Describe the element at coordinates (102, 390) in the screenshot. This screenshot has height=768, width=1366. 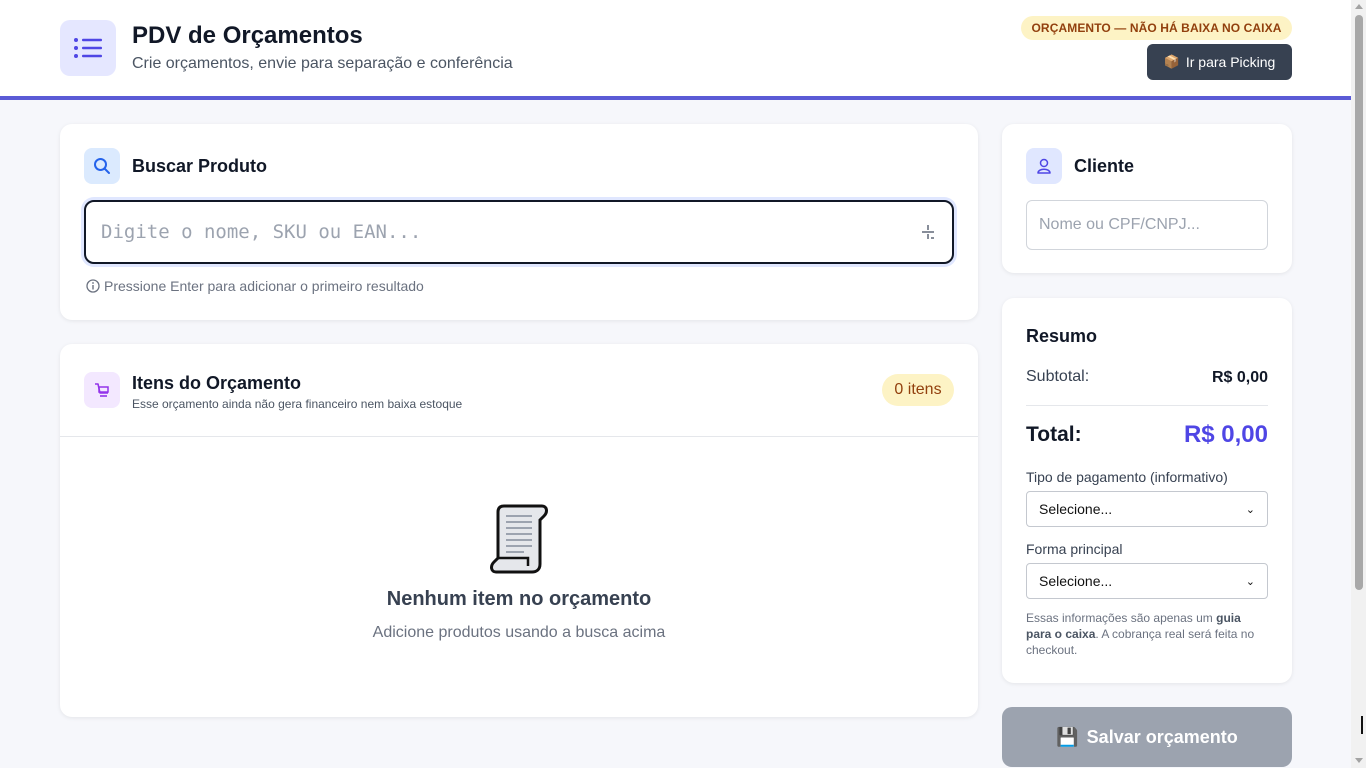
I see `cart-icon` at that location.